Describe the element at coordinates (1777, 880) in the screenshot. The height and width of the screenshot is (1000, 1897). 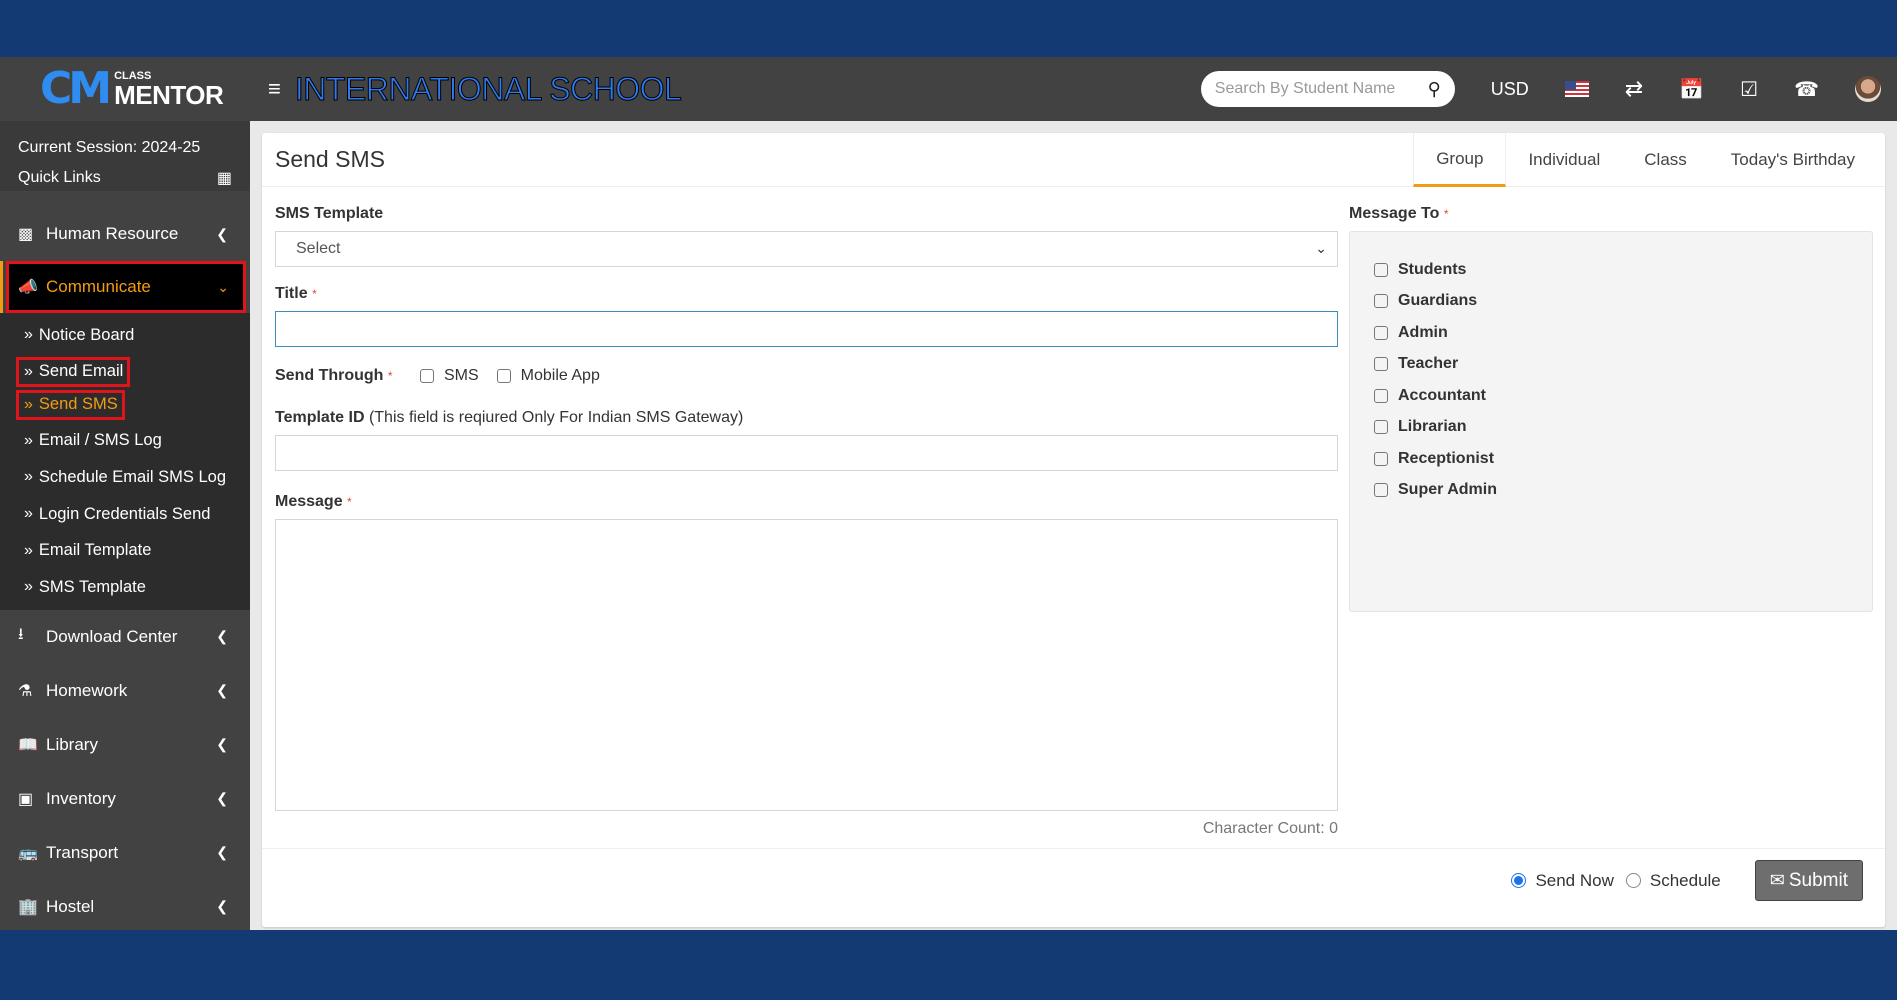
I see `envelope-icon: ✉` at that location.